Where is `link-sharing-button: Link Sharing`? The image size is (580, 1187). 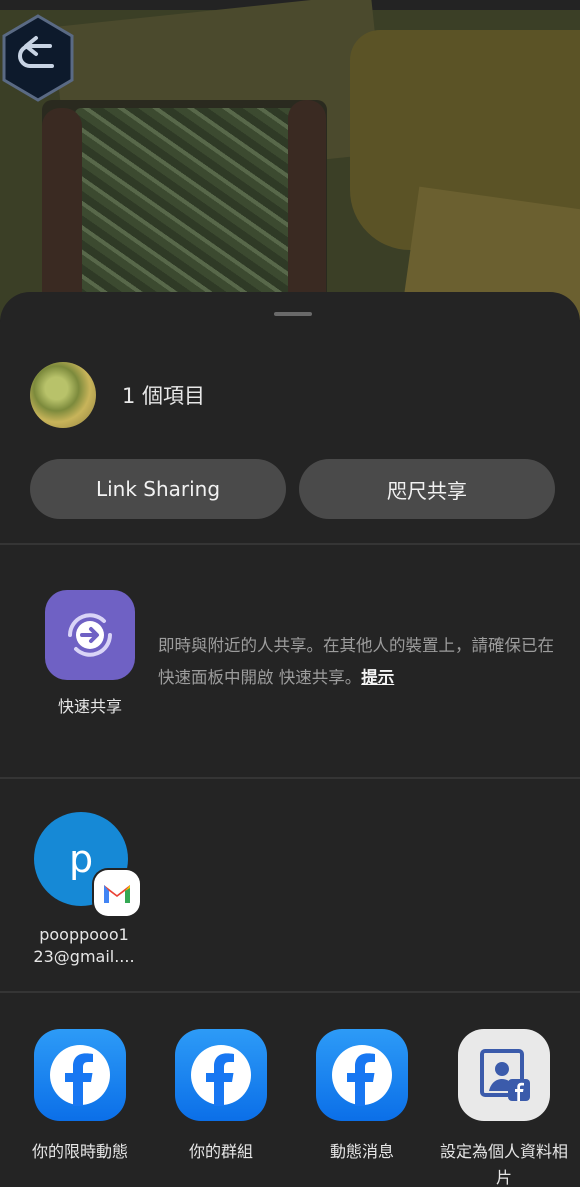 link-sharing-button: Link Sharing is located at coordinates (158, 489).